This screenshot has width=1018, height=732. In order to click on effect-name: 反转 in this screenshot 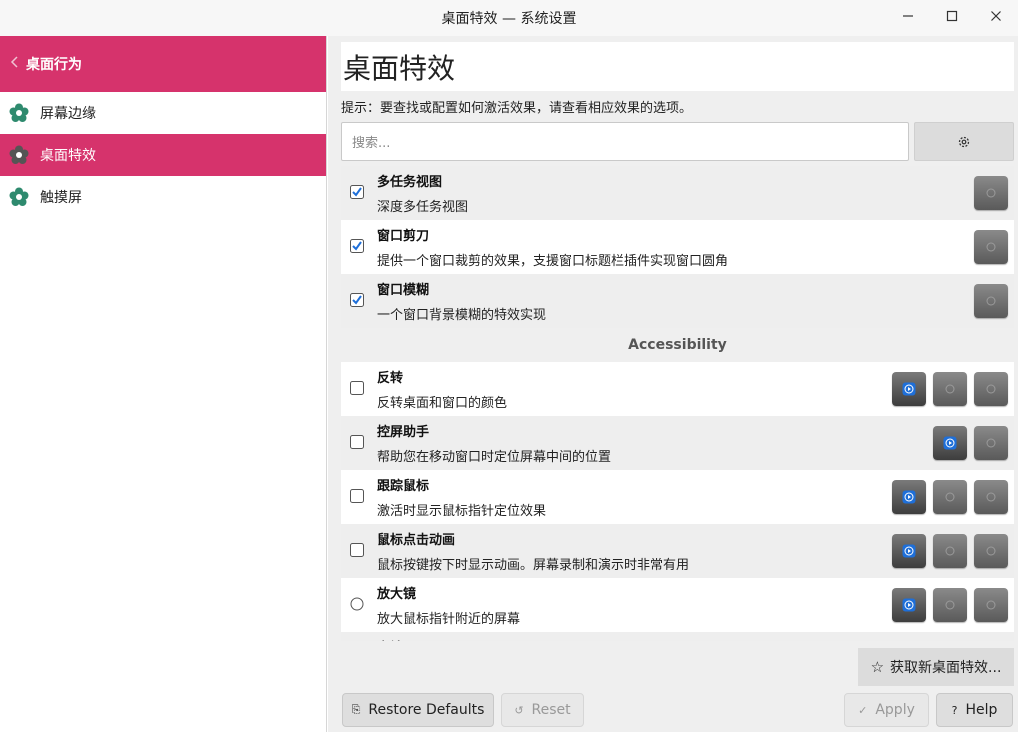, I will do `click(390, 378)`.